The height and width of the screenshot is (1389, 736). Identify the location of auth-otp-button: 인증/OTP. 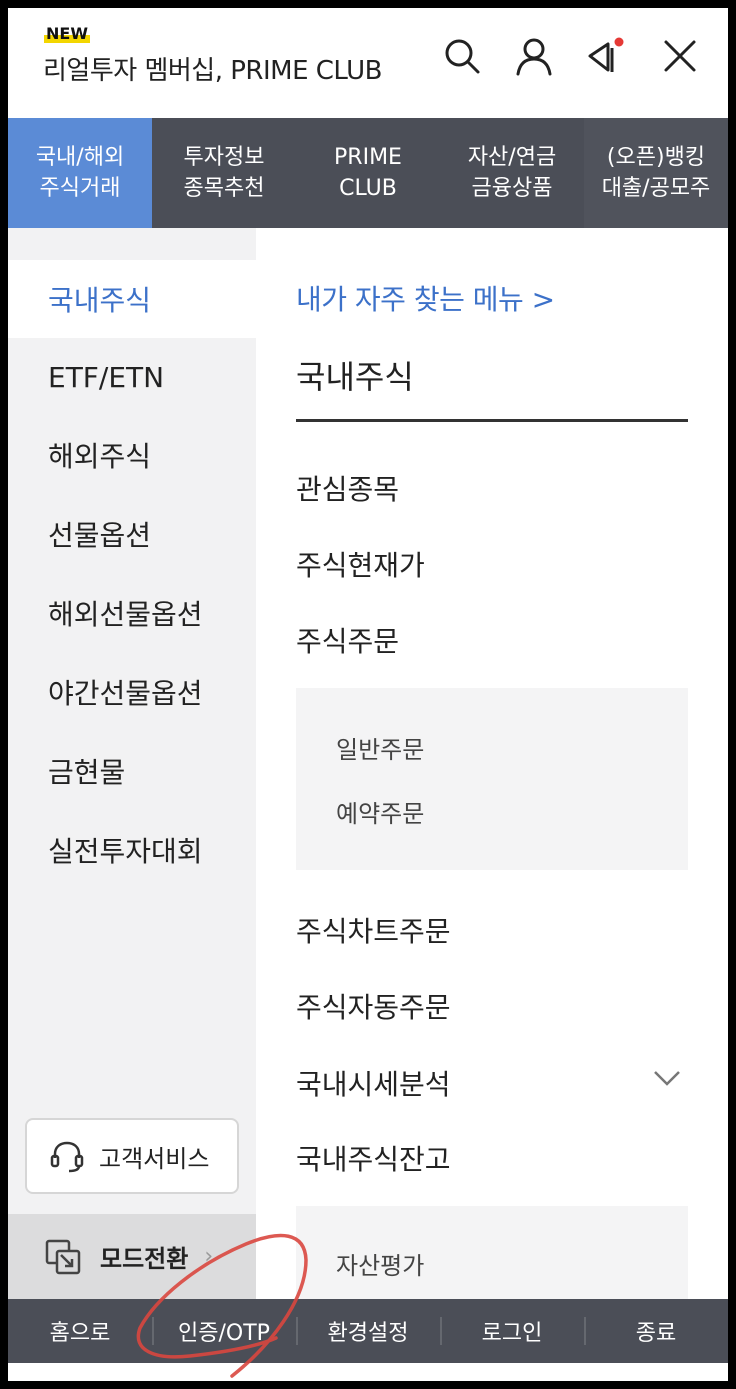
(224, 1331).